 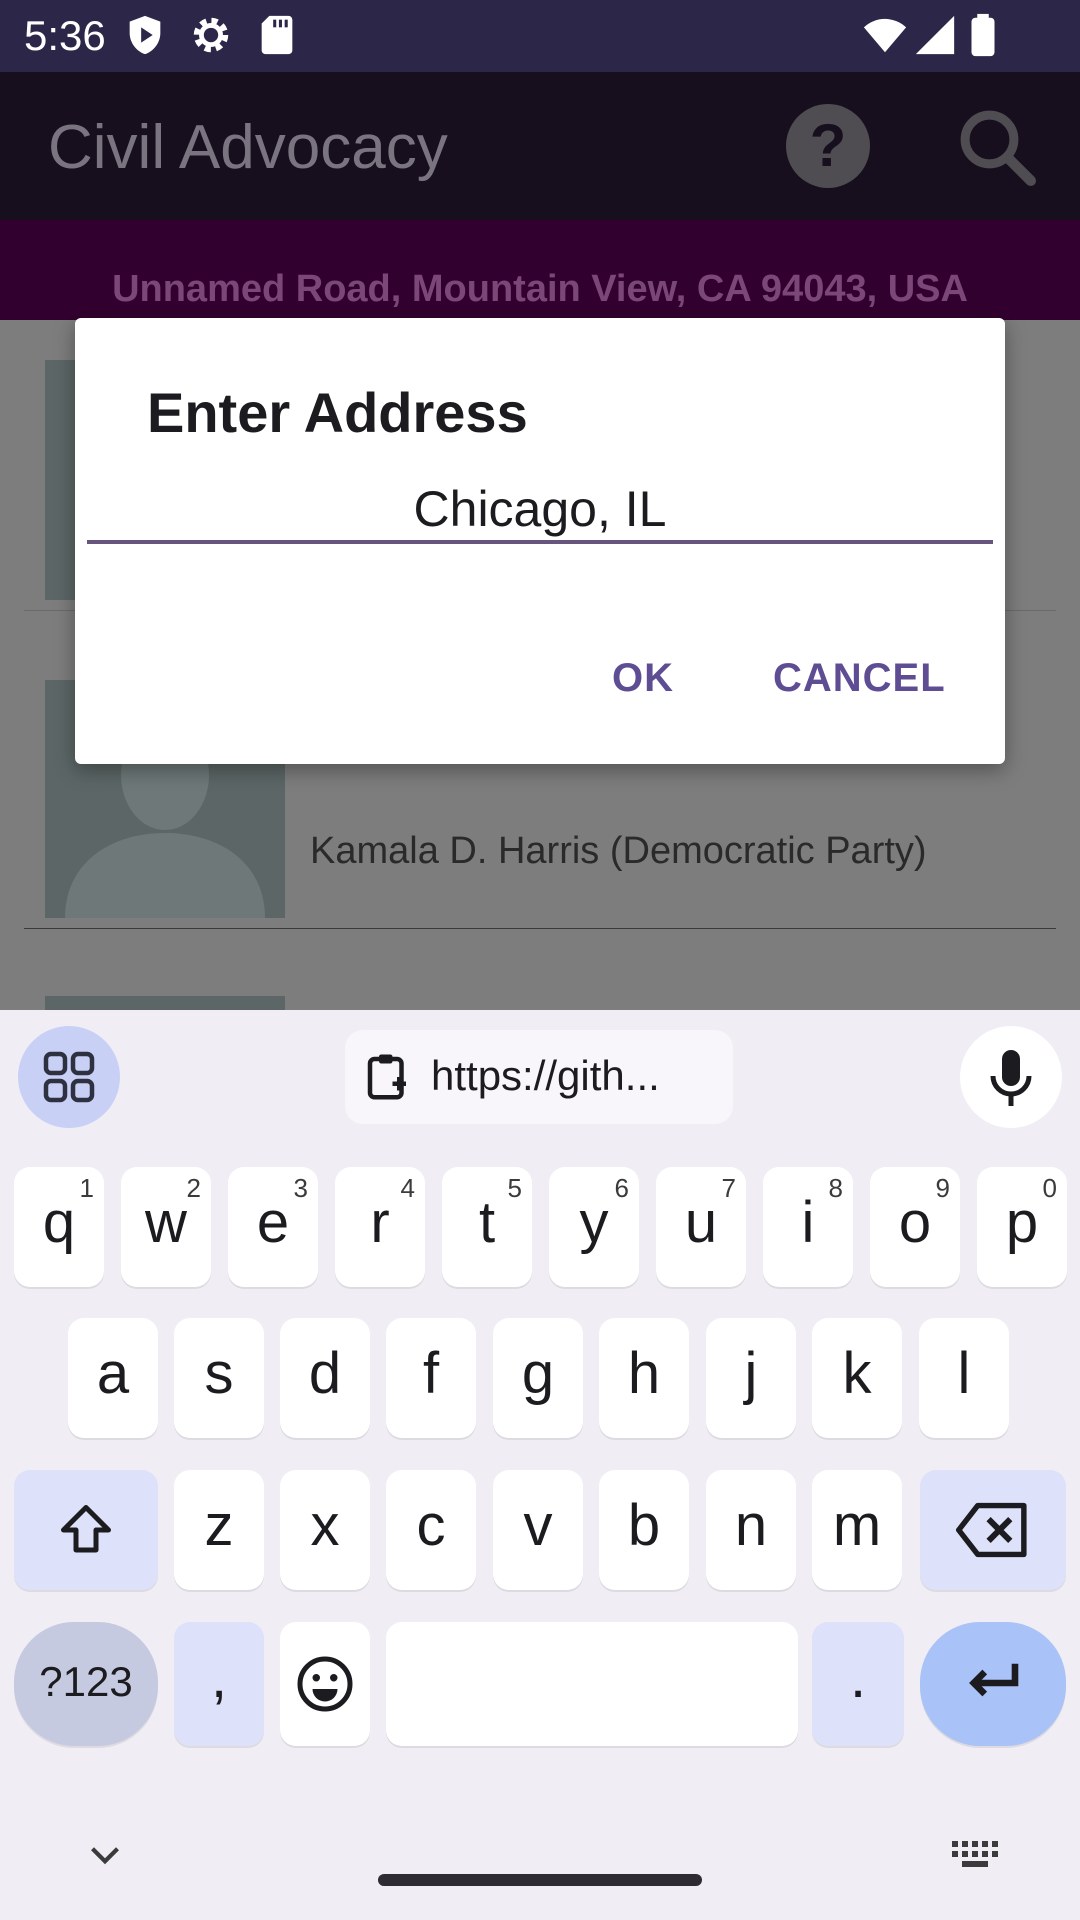 I want to click on key-m: m, so click(x=857, y=1530).